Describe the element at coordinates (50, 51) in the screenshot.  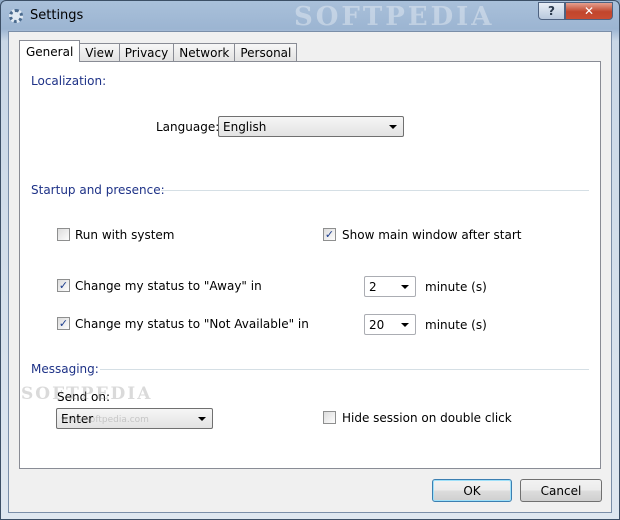
I see `tab-general: General` at that location.